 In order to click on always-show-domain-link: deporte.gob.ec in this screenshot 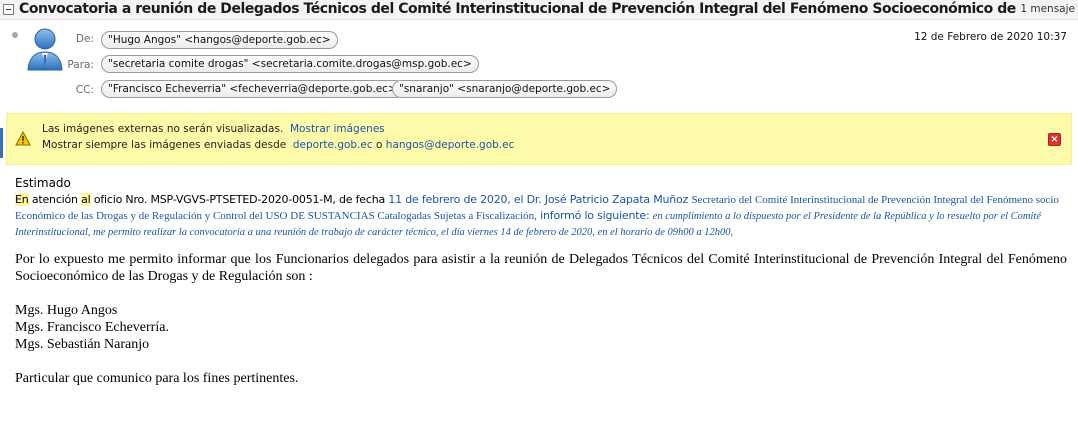, I will do `click(333, 145)`.